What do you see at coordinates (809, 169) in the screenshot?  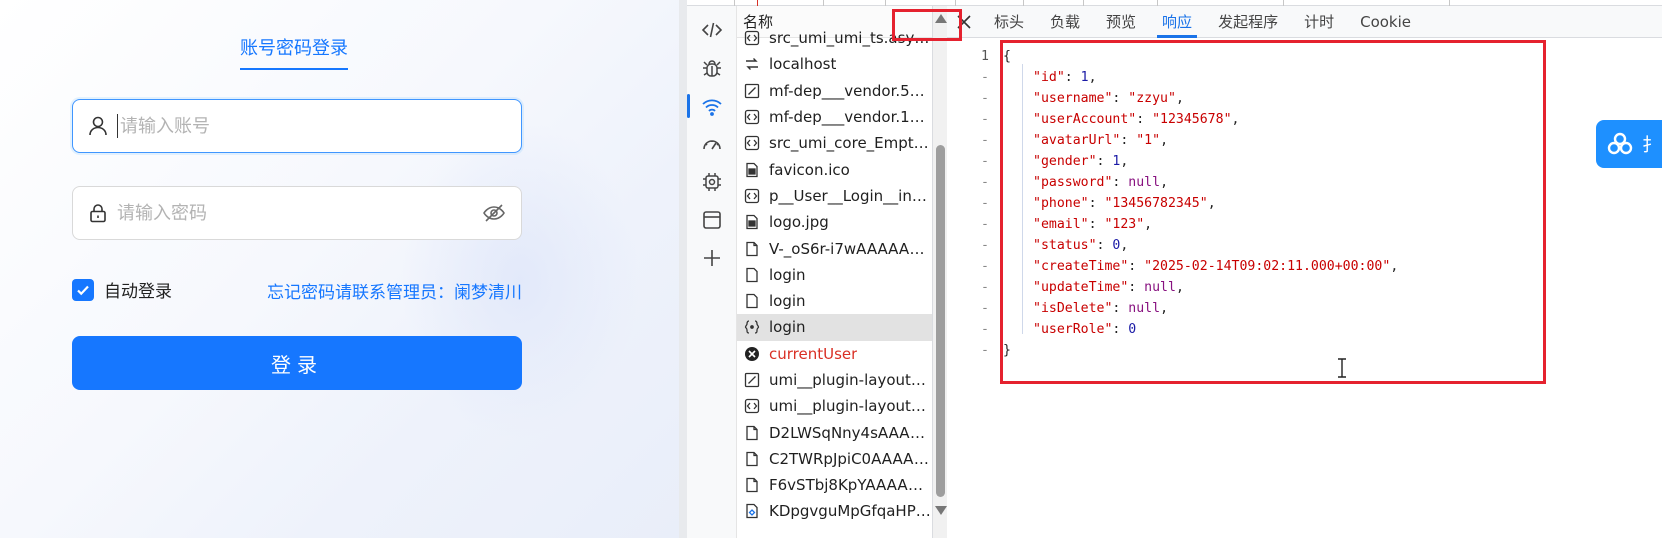 I see `request-name: favicon.ico` at bounding box center [809, 169].